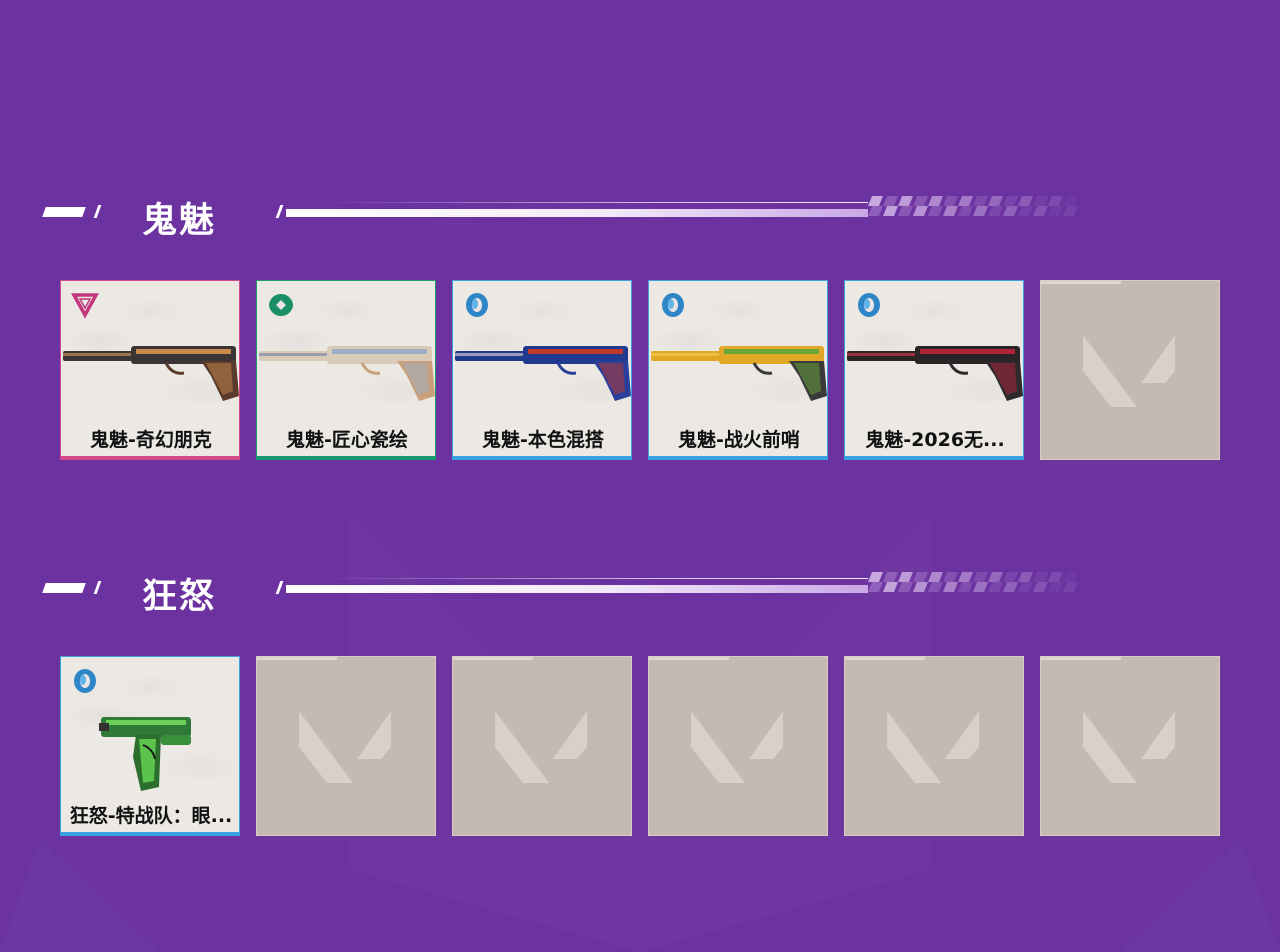 The width and height of the screenshot is (1280, 952). I want to click on section-header: 鬼魅, so click(640, 215).